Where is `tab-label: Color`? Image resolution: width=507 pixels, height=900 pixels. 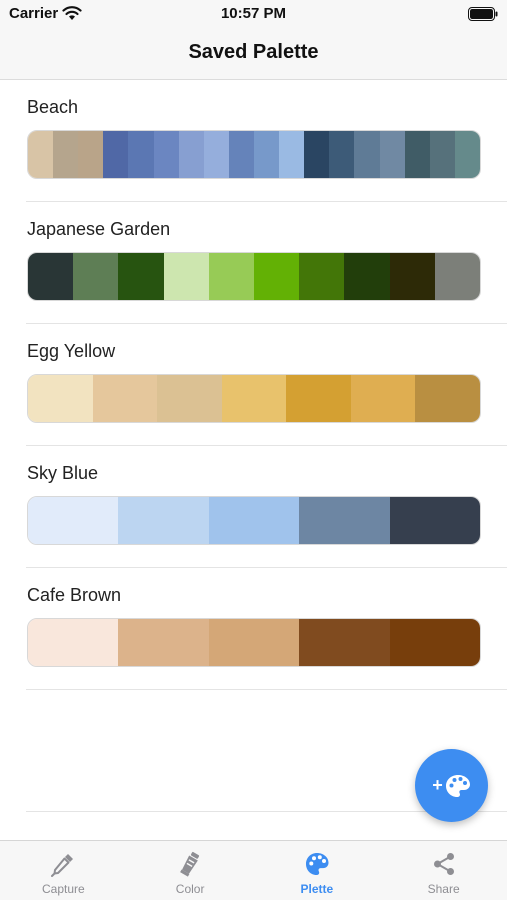 tab-label: Color is located at coordinates (190, 889).